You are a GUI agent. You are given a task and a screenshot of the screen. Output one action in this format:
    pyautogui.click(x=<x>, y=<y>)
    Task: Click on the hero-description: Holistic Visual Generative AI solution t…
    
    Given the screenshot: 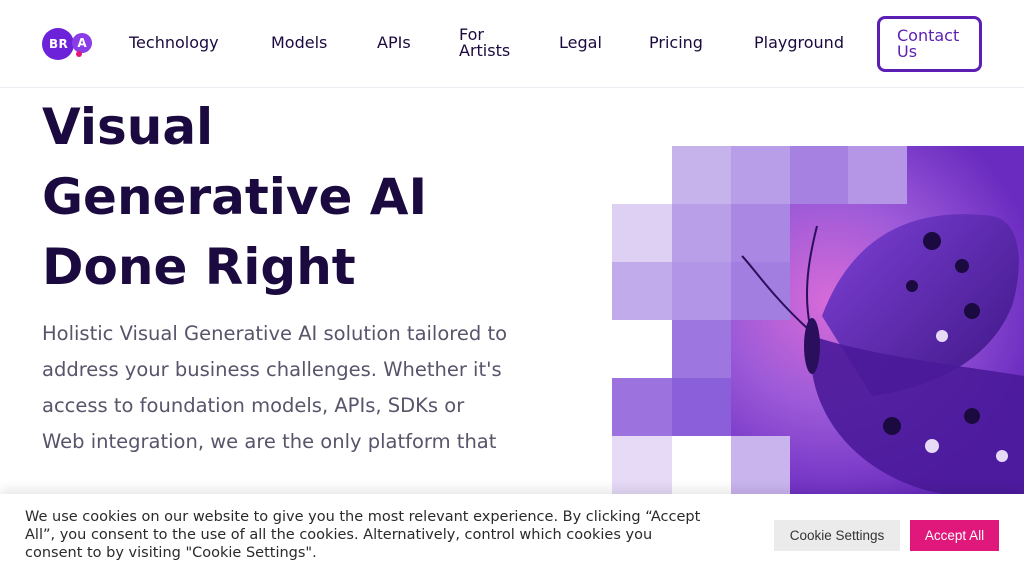 What is the action you would take?
    pyautogui.click(x=275, y=387)
    